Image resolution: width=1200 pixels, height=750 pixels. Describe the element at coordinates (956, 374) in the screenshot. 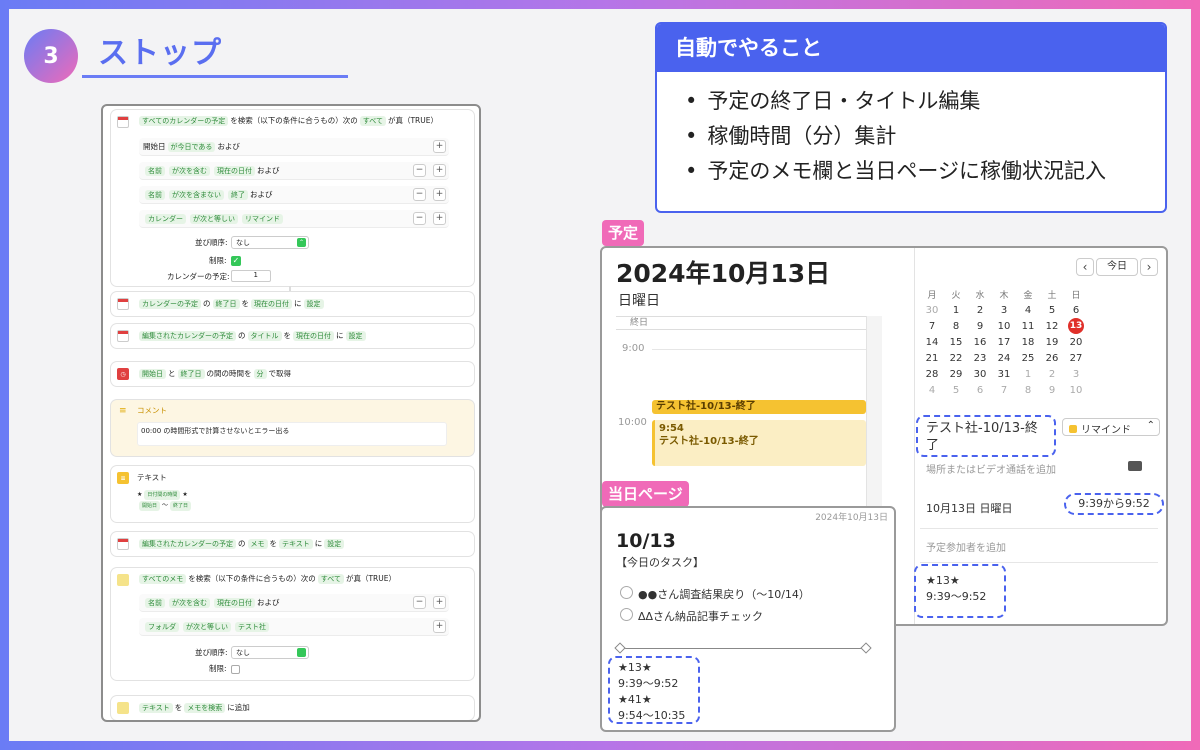

I see `day-cell: 29` at that location.